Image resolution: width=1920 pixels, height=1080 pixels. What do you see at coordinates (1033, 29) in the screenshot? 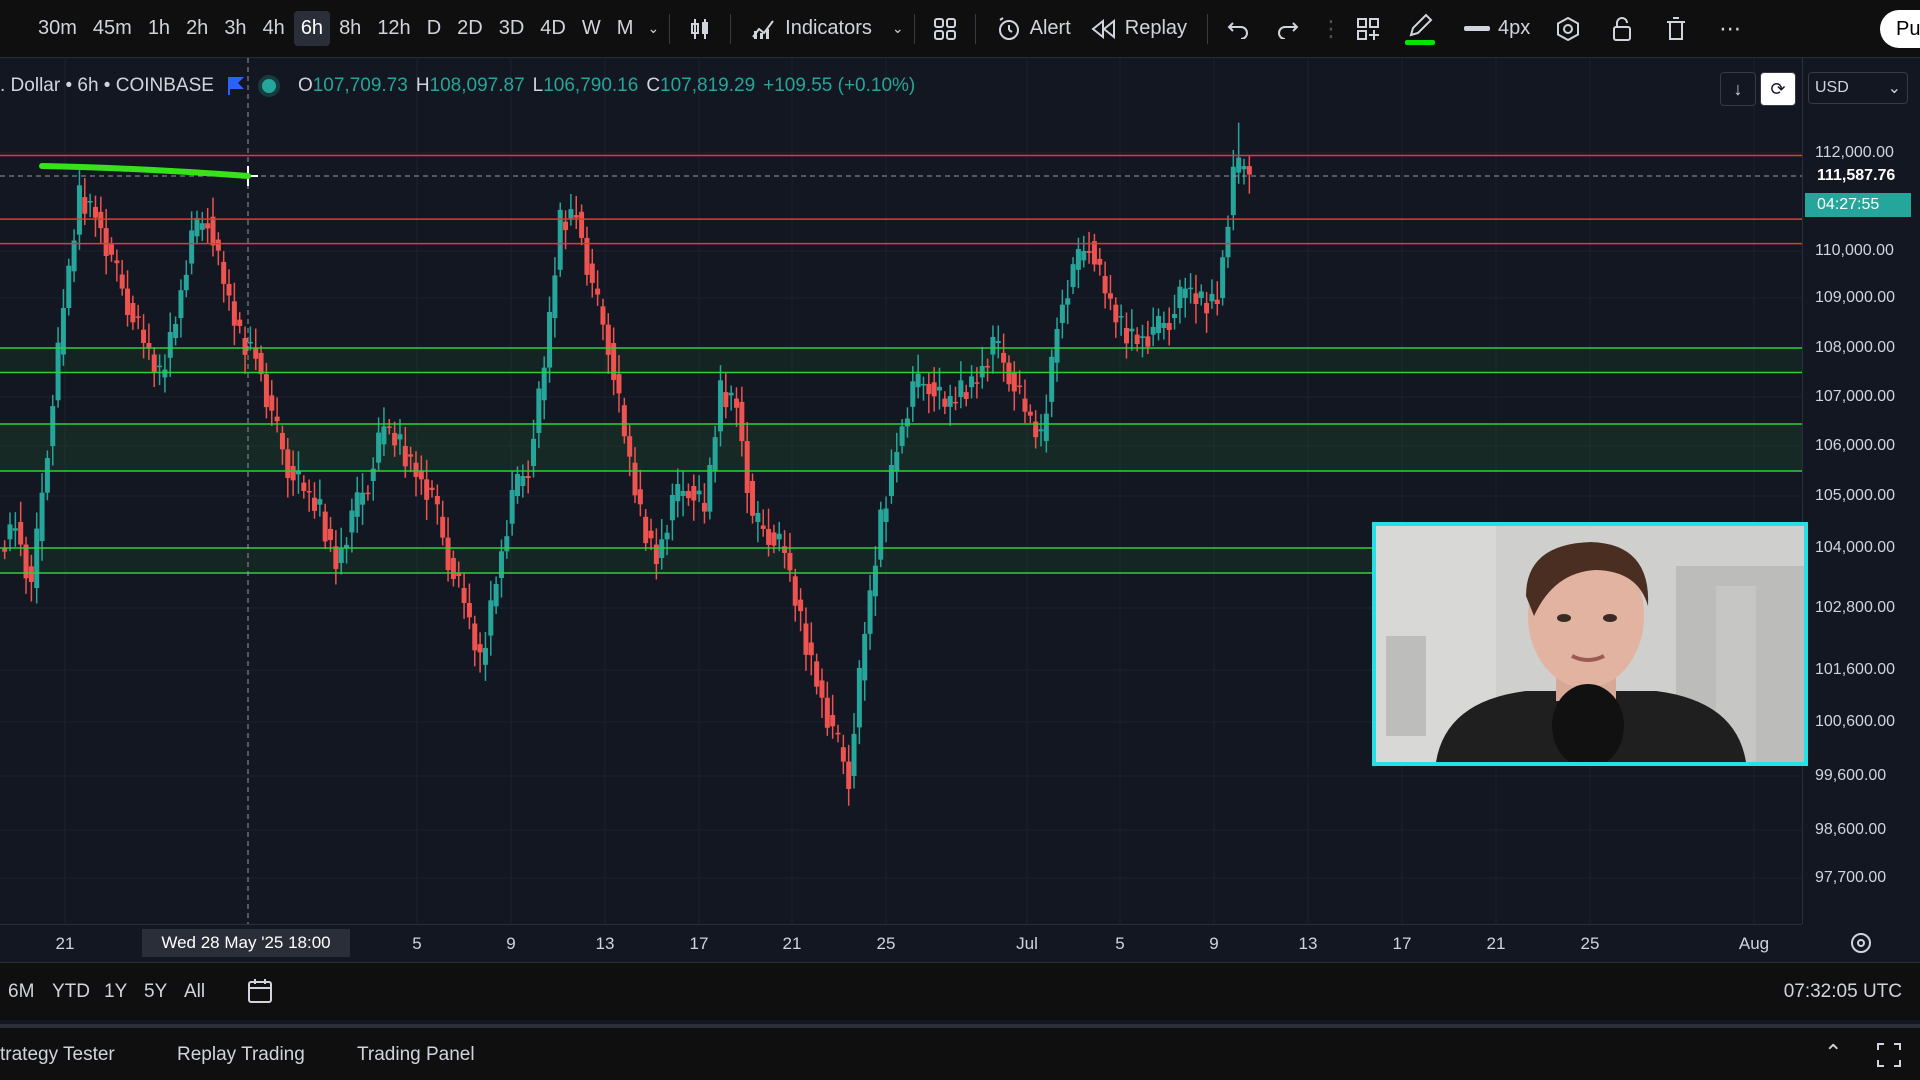
I see `alert-button: Alert` at bounding box center [1033, 29].